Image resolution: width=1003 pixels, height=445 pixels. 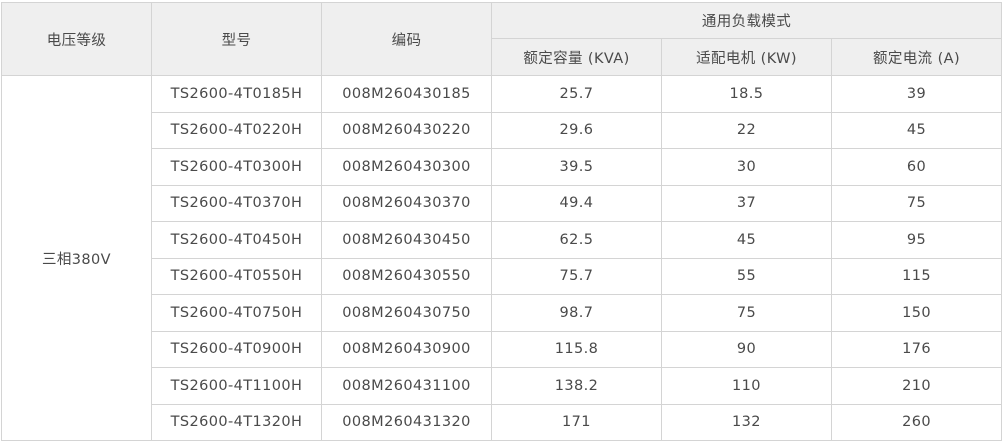 What do you see at coordinates (406, 39) in the screenshot?
I see `header-code: 编码` at bounding box center [406, 39].